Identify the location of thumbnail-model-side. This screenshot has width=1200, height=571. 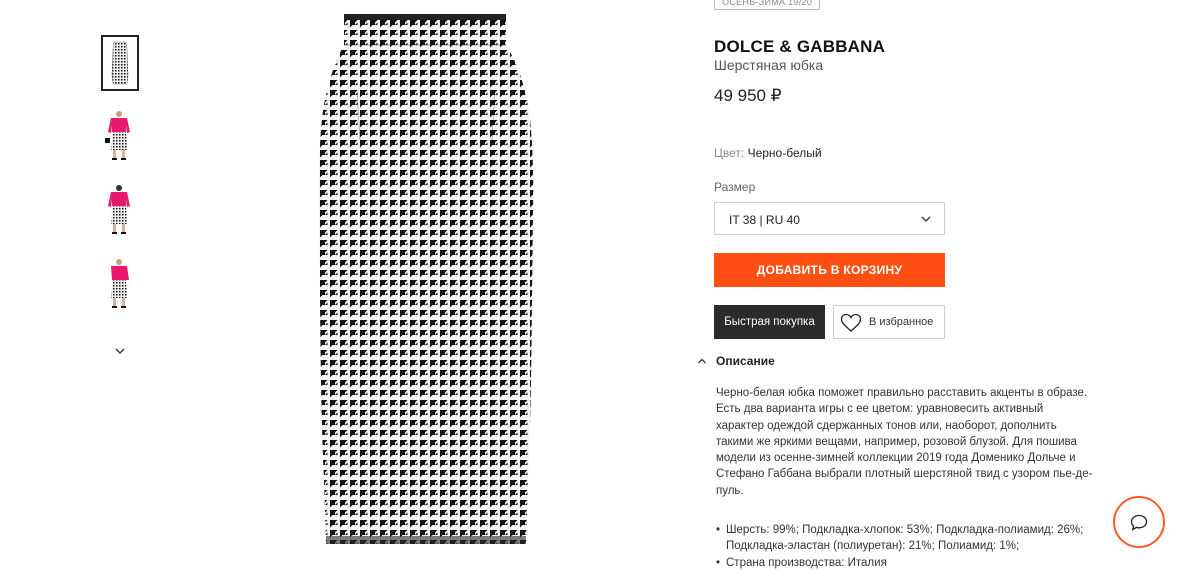
(119, 285).